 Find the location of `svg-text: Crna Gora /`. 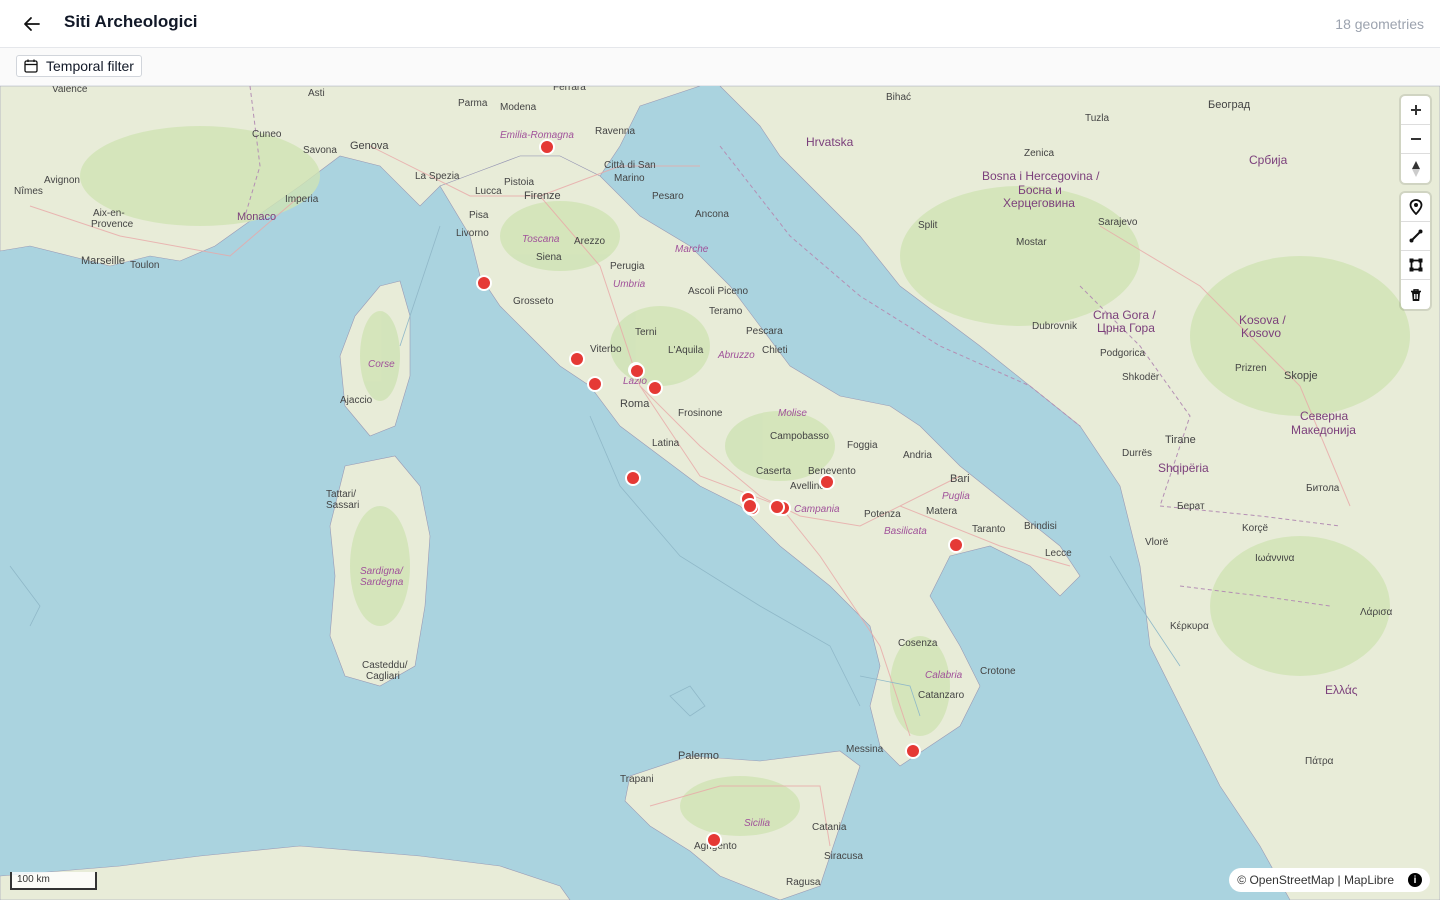

svg-text: Crna Gora / is located at coordinates (1124, 315).